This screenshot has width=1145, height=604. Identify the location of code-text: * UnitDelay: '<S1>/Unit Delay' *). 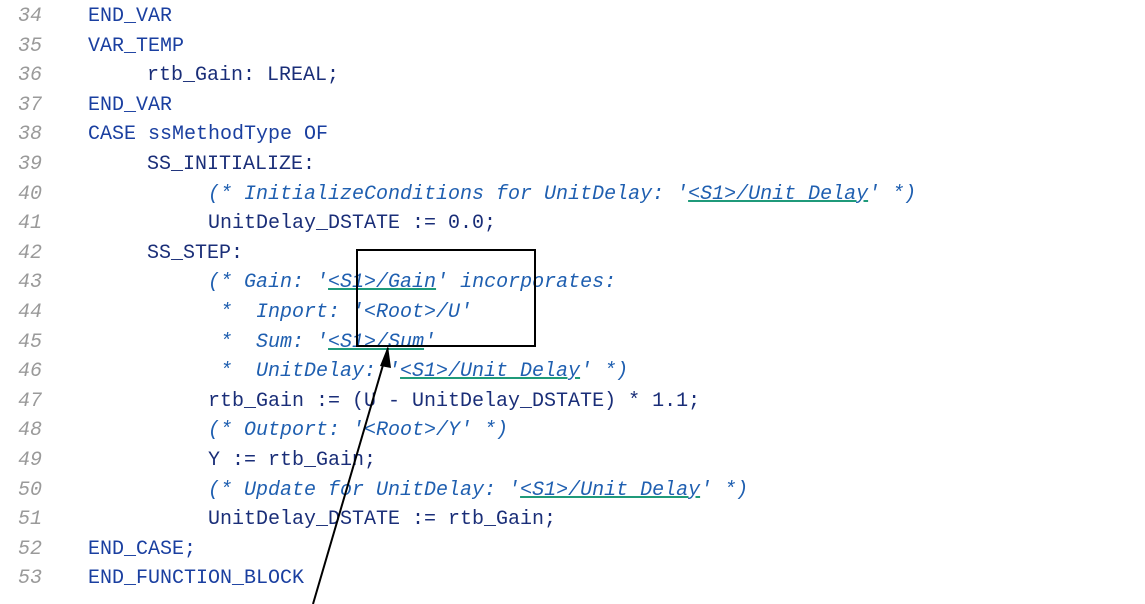
(418, 372).